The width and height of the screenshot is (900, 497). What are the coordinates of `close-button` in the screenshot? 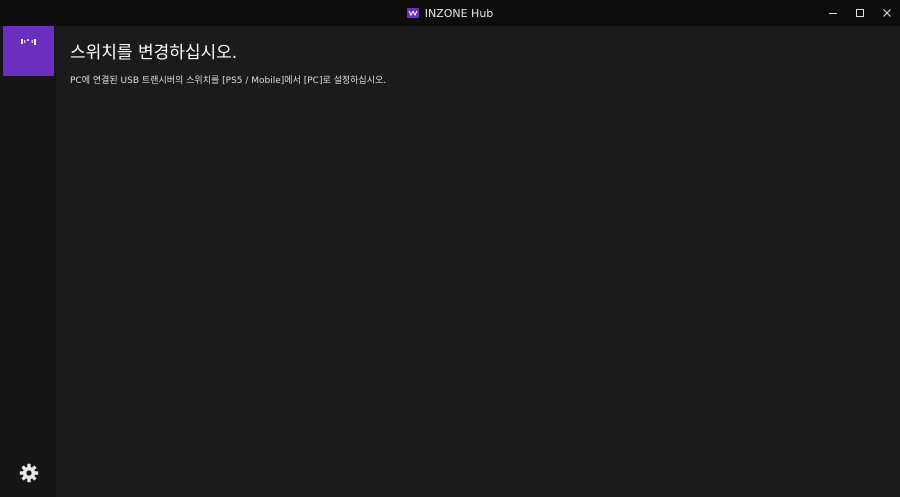 It's located at (886, 13).